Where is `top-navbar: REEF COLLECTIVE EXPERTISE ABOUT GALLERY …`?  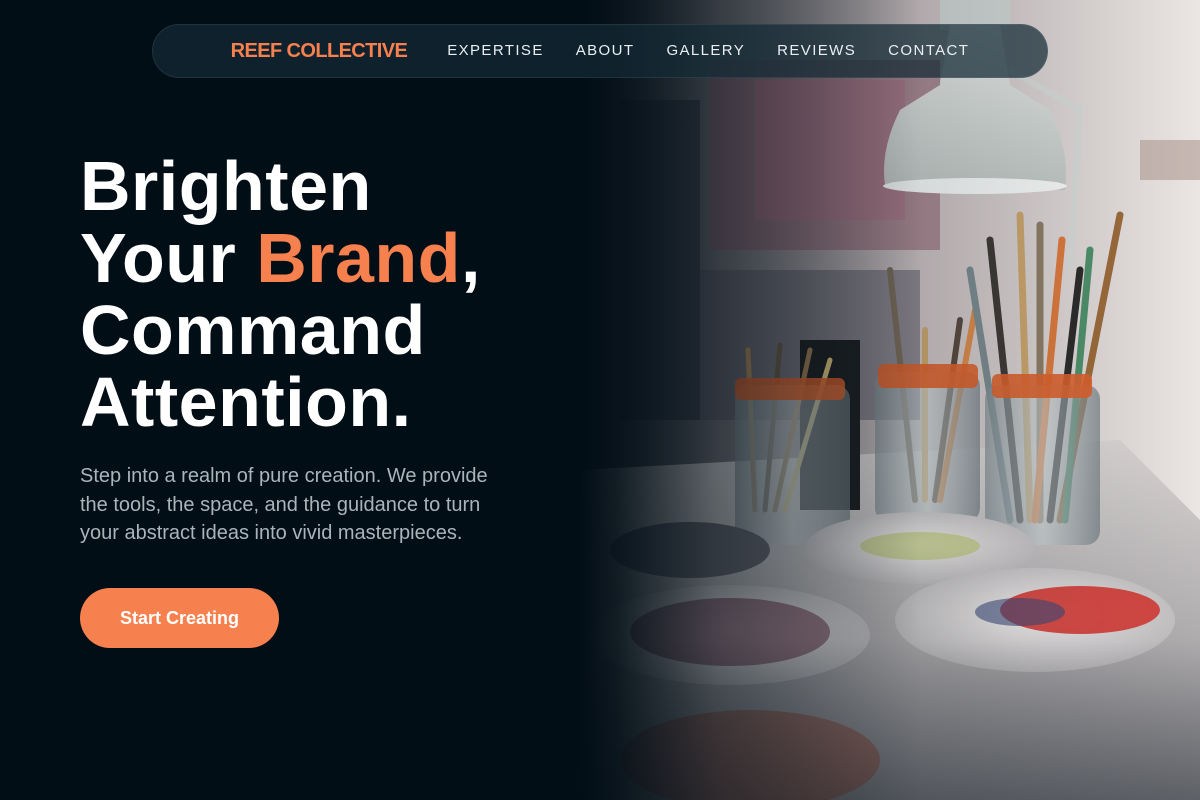
top-navbar: REEF COLLECTIVE EXPERTISE ABOUT GALLERY … is located at coordinates (600, 51).